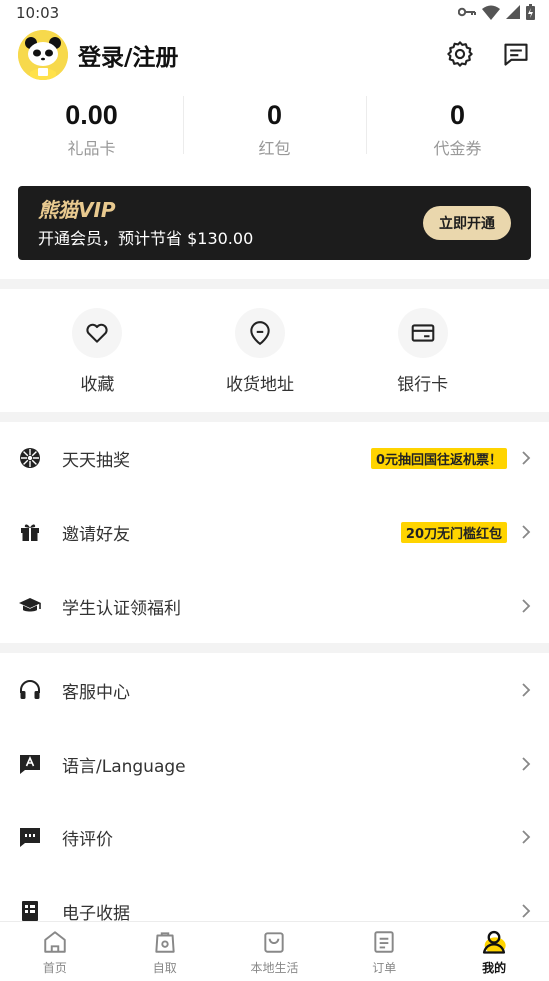  What do you see at coordinates (274, 458) in the screenshot?
I see `menu-row-lottery: 天天抽奖 0元抽回国往返机票！` at bounding box center [274, 458].